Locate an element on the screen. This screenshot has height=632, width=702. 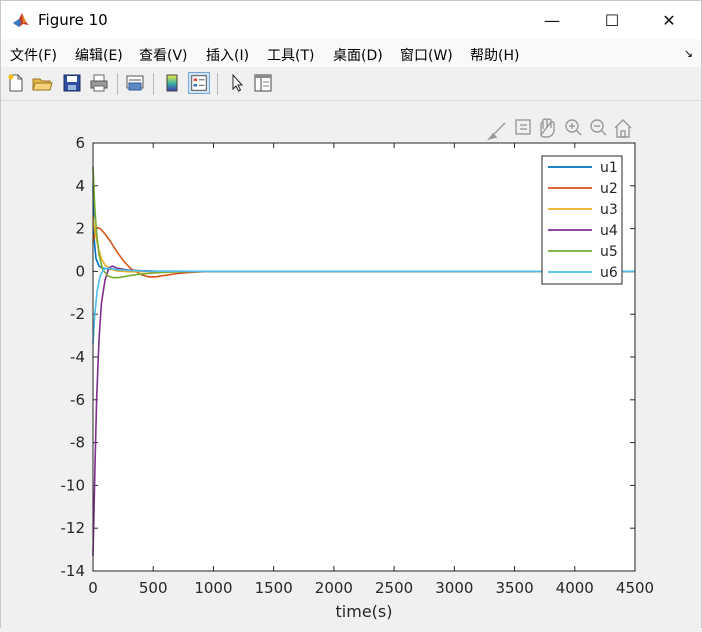
open-file-icon is located at coordinates (42, 83).